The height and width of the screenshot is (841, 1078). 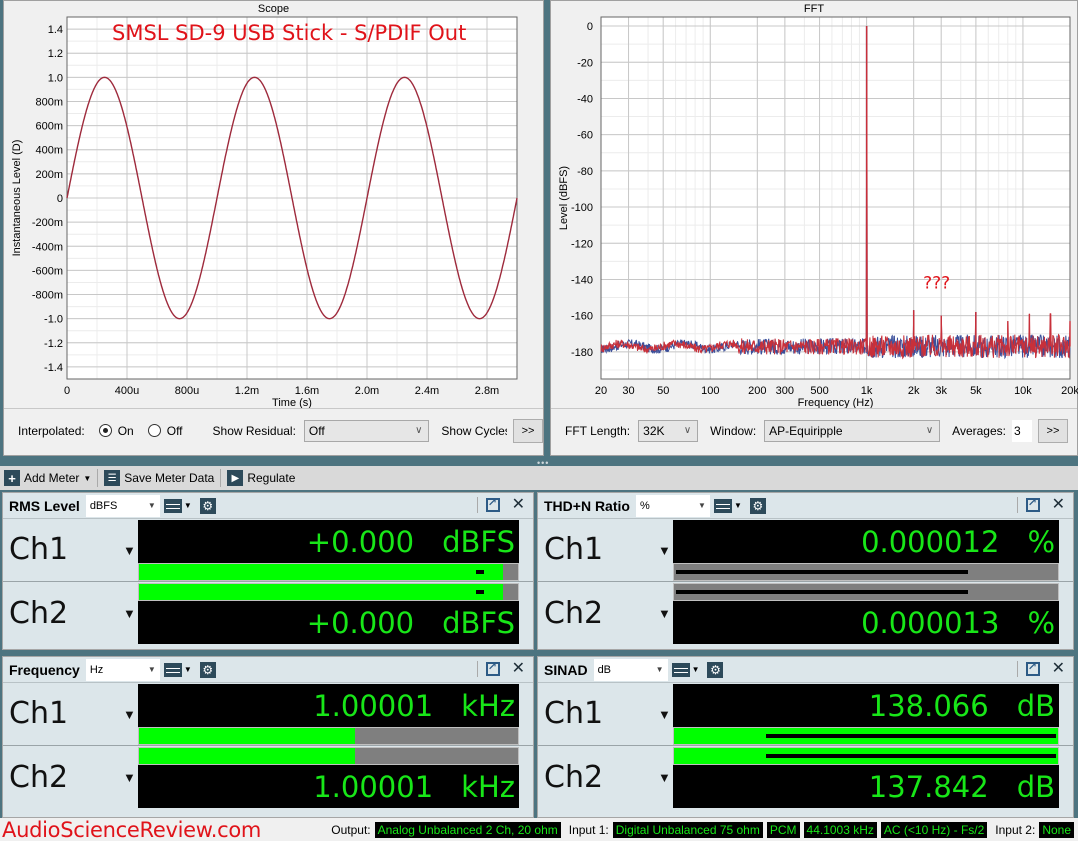 What do you see at coordinates (582, 353) in the screenshot?
I see `y-tick-label: -180` at bounding box center [582, 353].